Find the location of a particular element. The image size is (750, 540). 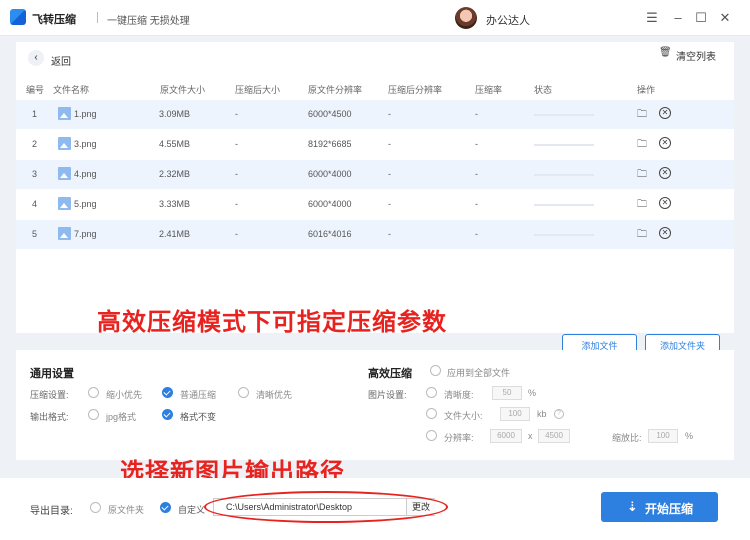

row-size: 4.55MB is located at coordinates (175, 144).